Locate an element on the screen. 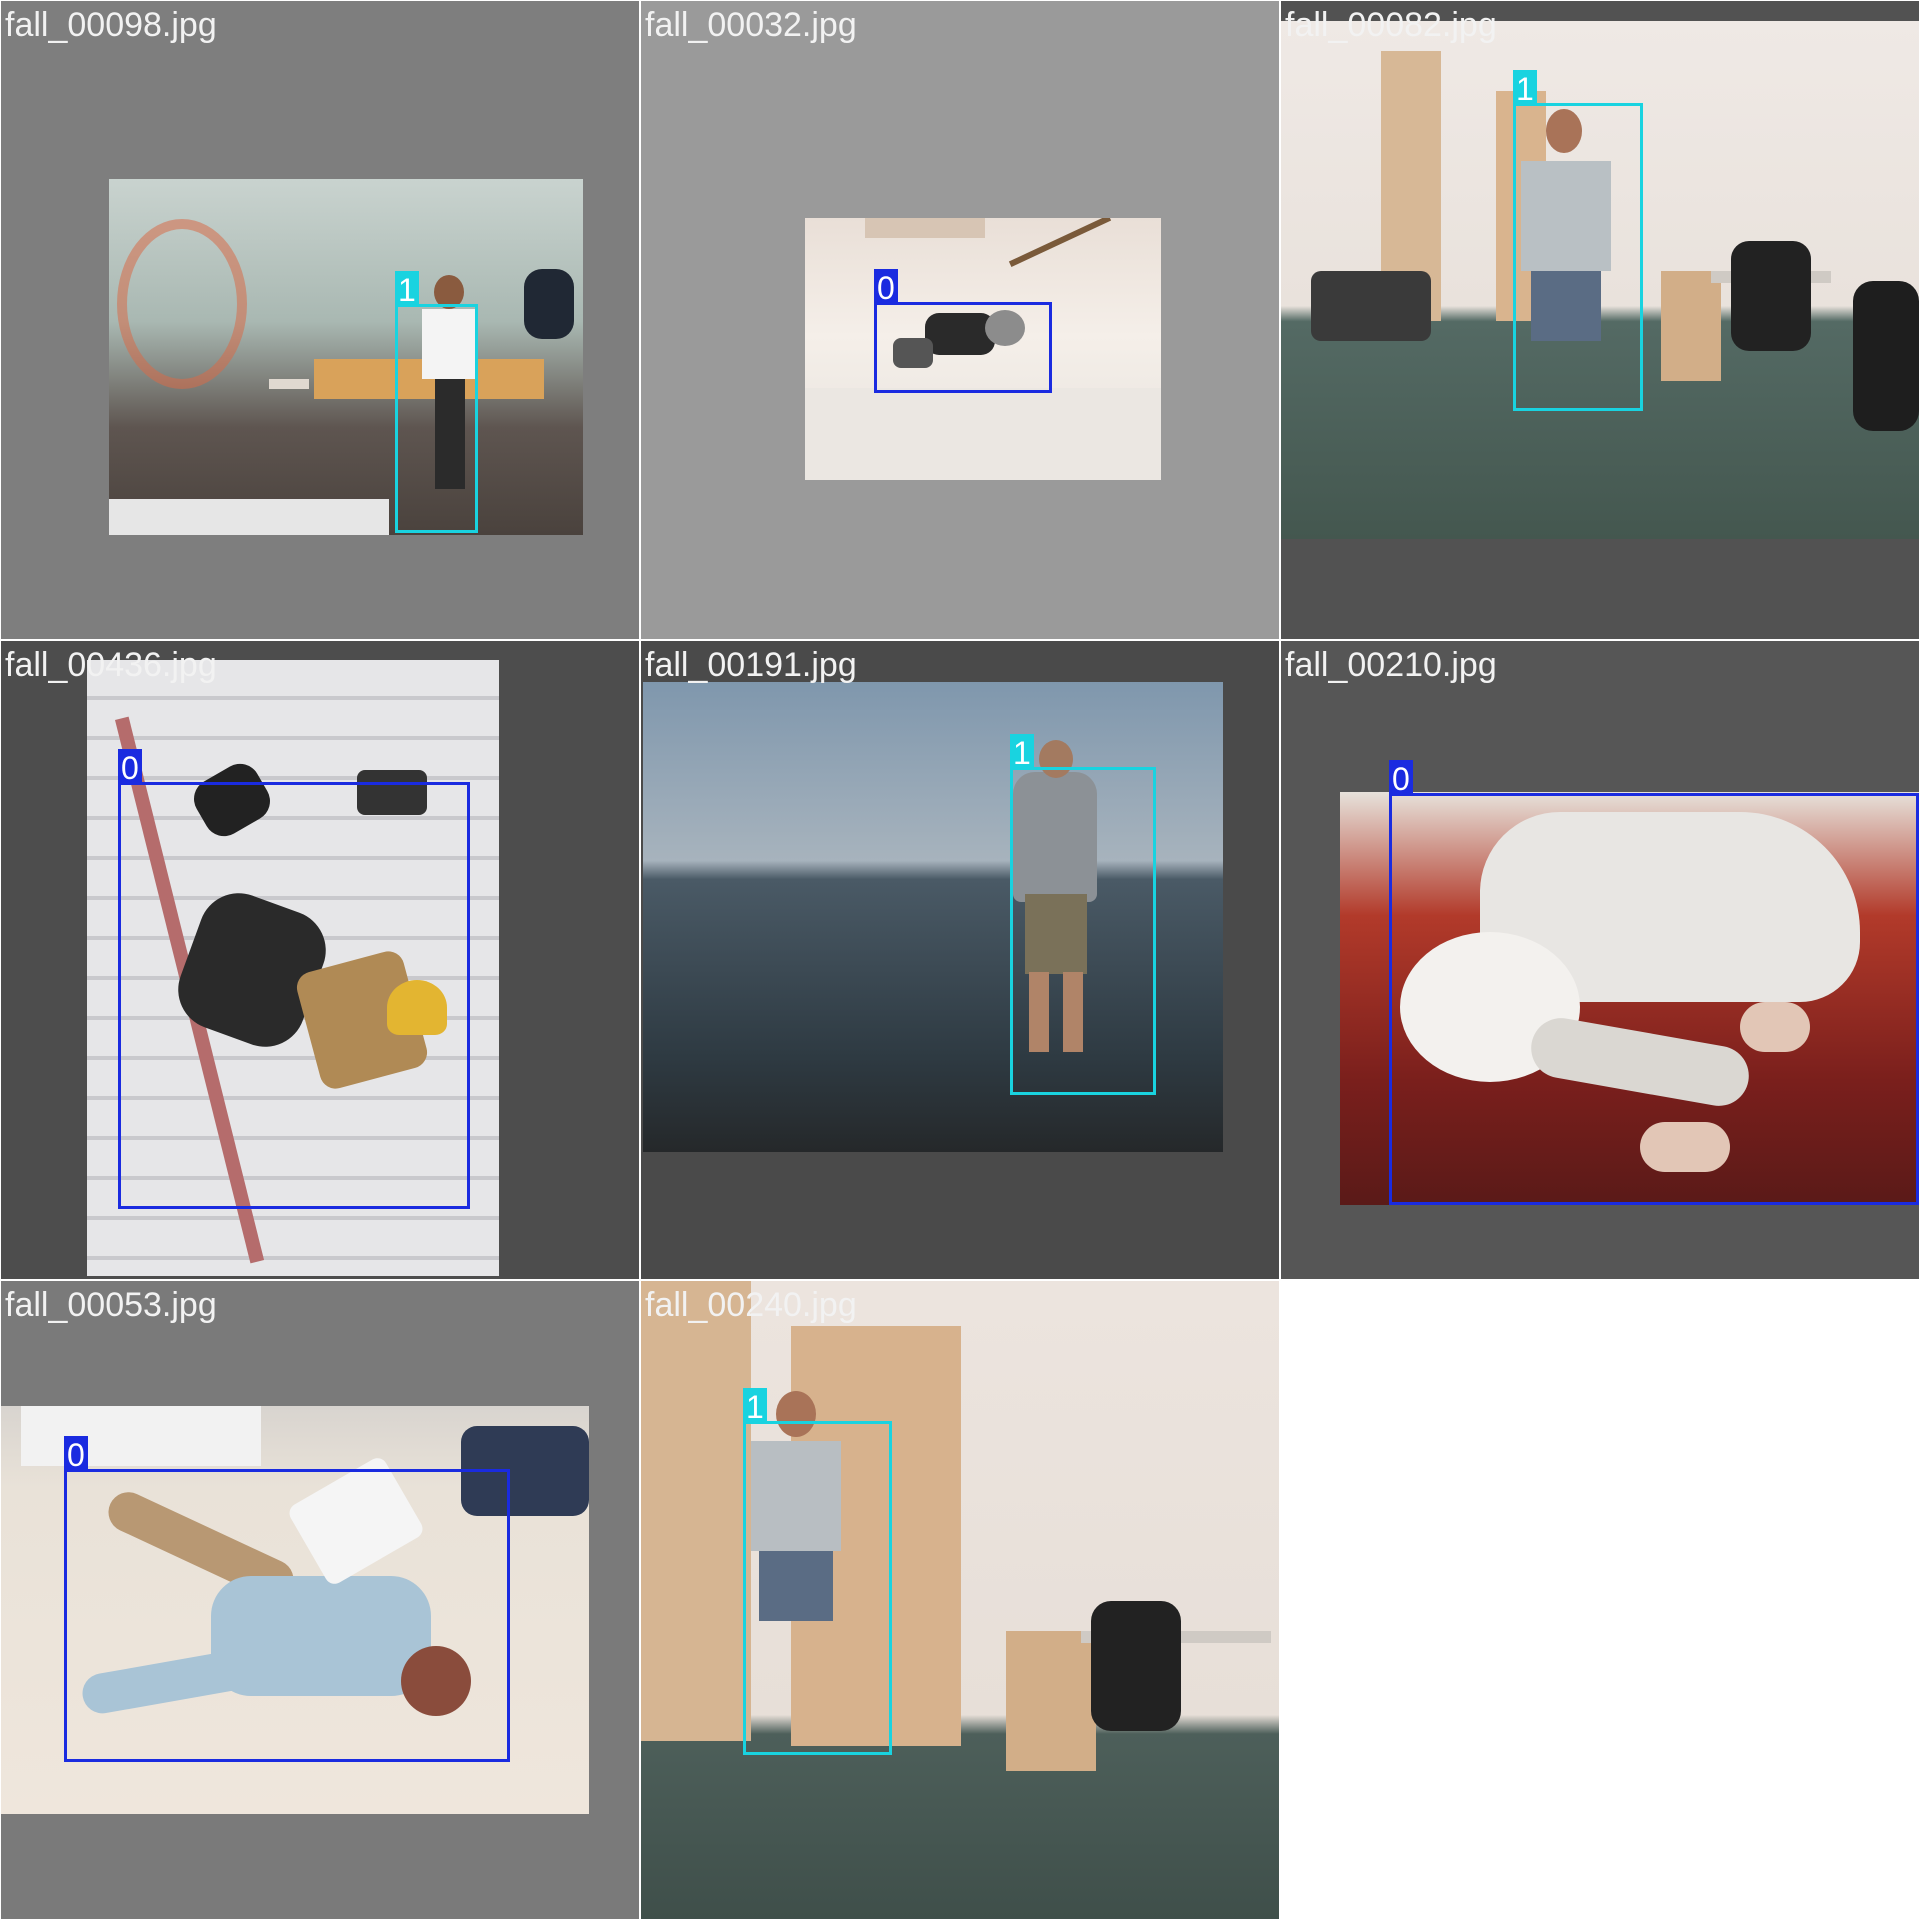 This screenshot has width=1920, height=1920. photo-office-doorway is located at coordinates (960, 1600).